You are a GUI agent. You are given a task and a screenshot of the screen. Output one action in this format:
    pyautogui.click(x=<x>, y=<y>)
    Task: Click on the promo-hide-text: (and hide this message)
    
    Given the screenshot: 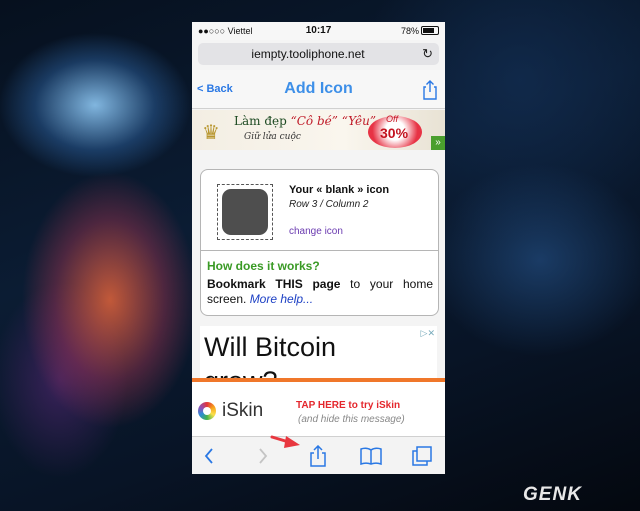 What is the action you would take?
    pyautogui.click(x=351, y=419)
    